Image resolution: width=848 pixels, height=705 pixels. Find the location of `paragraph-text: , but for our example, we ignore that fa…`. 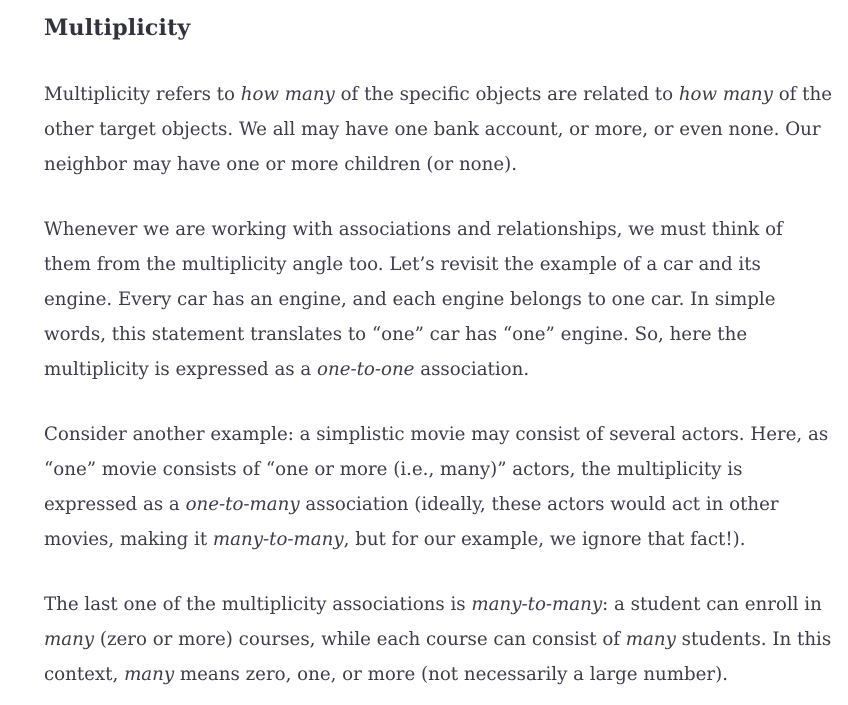

paragraph-text: , but for our example, we ignore that fa… is located at coordinates (544, 539).